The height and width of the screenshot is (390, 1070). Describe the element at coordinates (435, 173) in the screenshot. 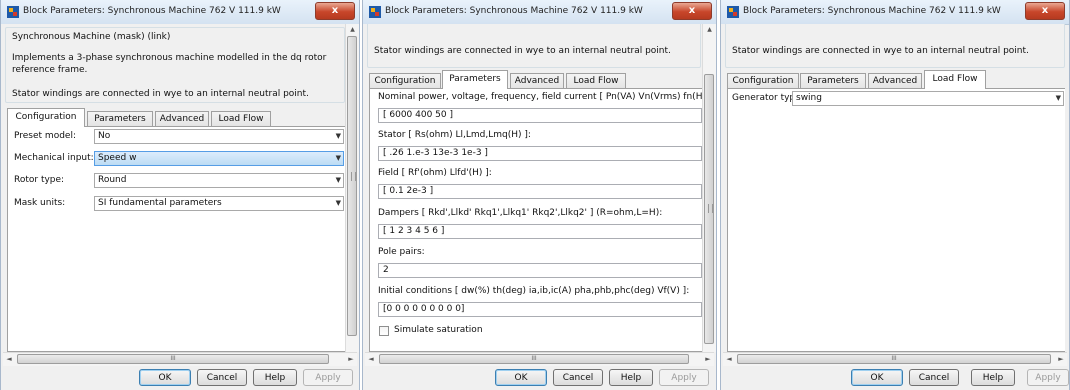

I see `field-label: Field [ Rf'(ohm) Llfd'(H) ]:` at that location.